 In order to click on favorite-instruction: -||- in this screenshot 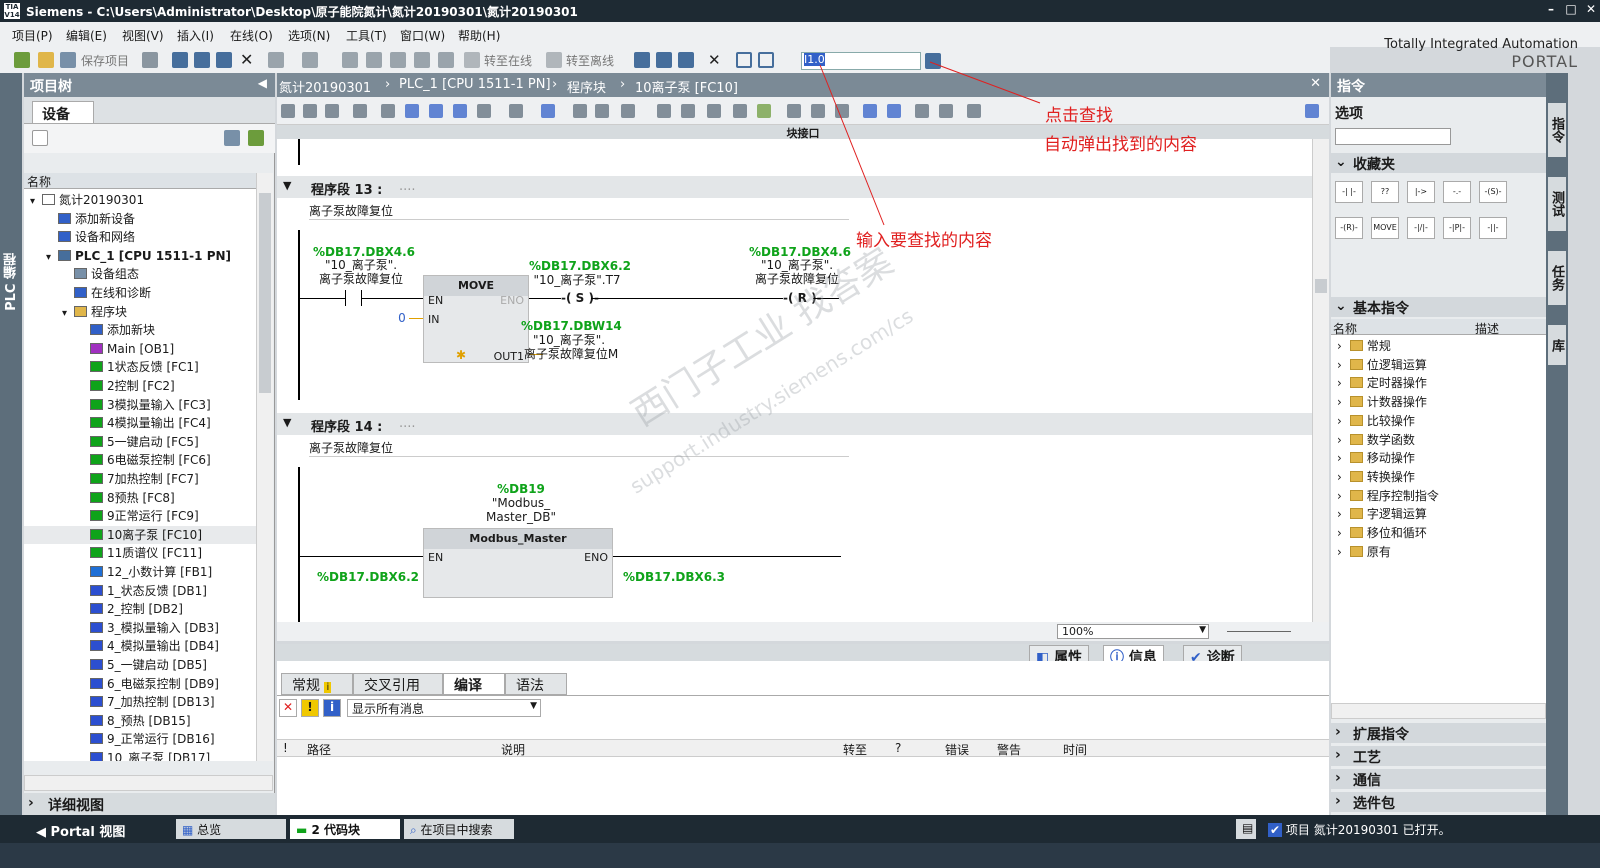, I will do `click(1493, 228)`.